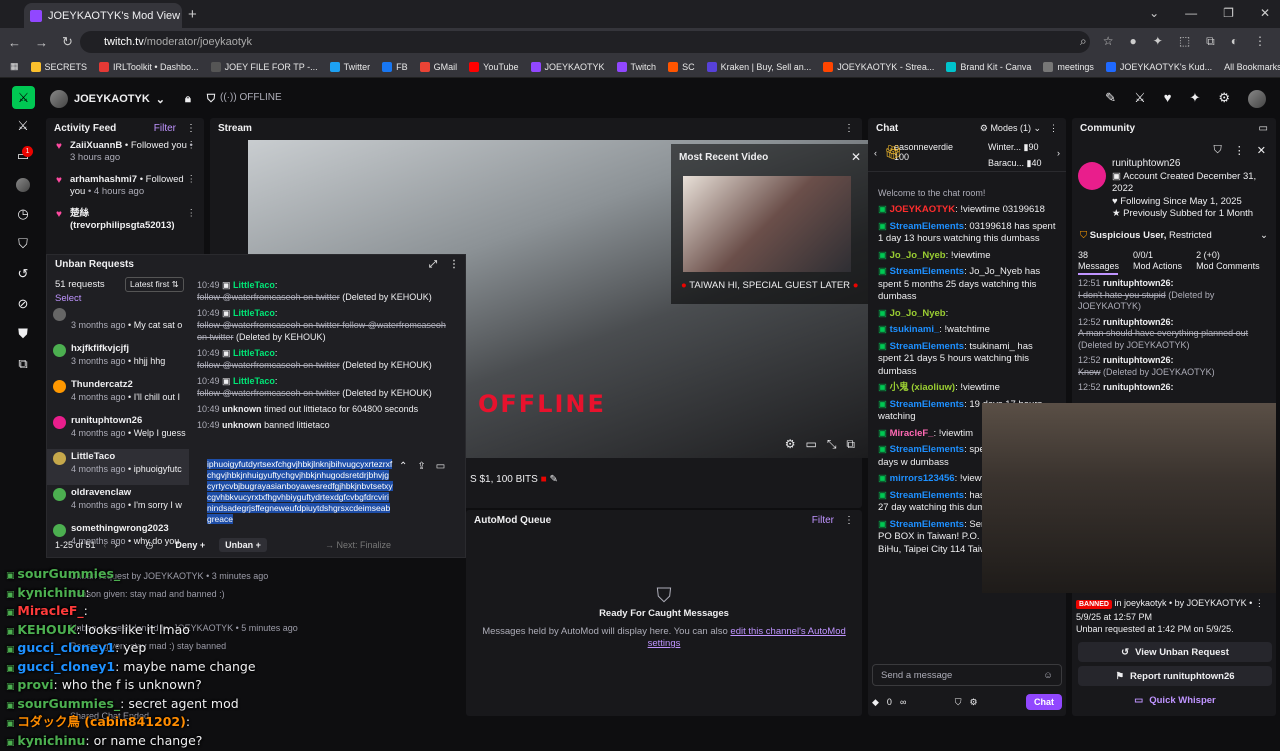  What do you see at coordinates (915, 329) in the screenshot?
I see `chat-username: tsukinami_` at bounding box center [915, 329].